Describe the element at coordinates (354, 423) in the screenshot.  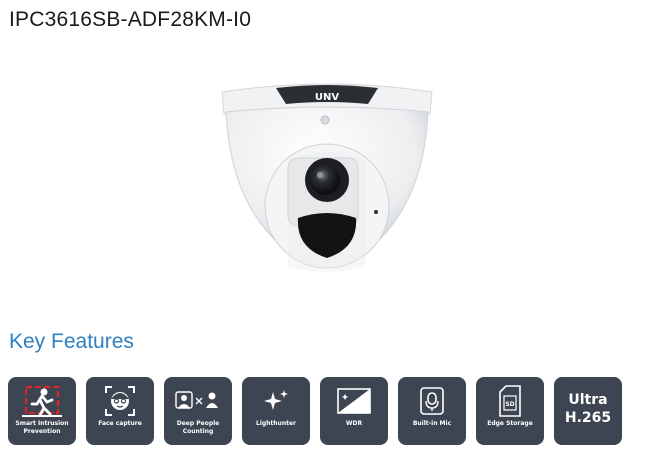
I see `feature-label: WDR` at that location.